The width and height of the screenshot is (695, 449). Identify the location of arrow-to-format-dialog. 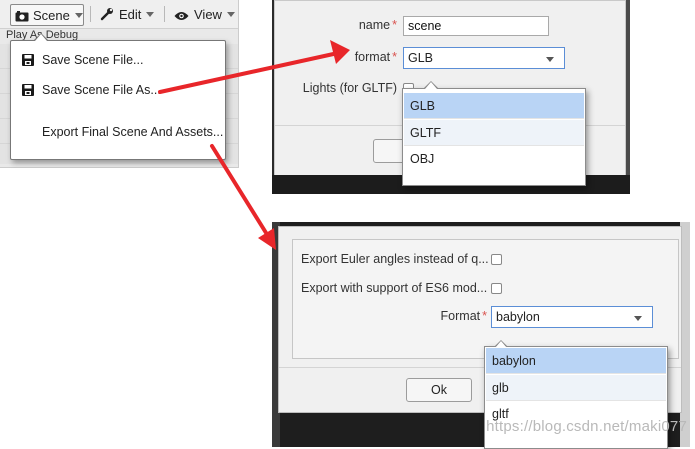
(254, 67).